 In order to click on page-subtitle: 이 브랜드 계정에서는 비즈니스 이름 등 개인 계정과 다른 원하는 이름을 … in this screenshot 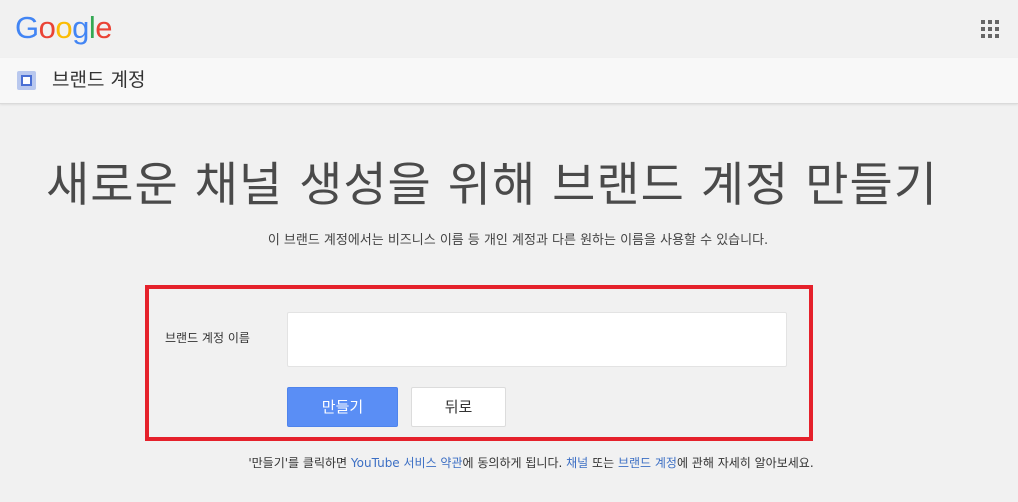, I will do `click(518, 240)`.